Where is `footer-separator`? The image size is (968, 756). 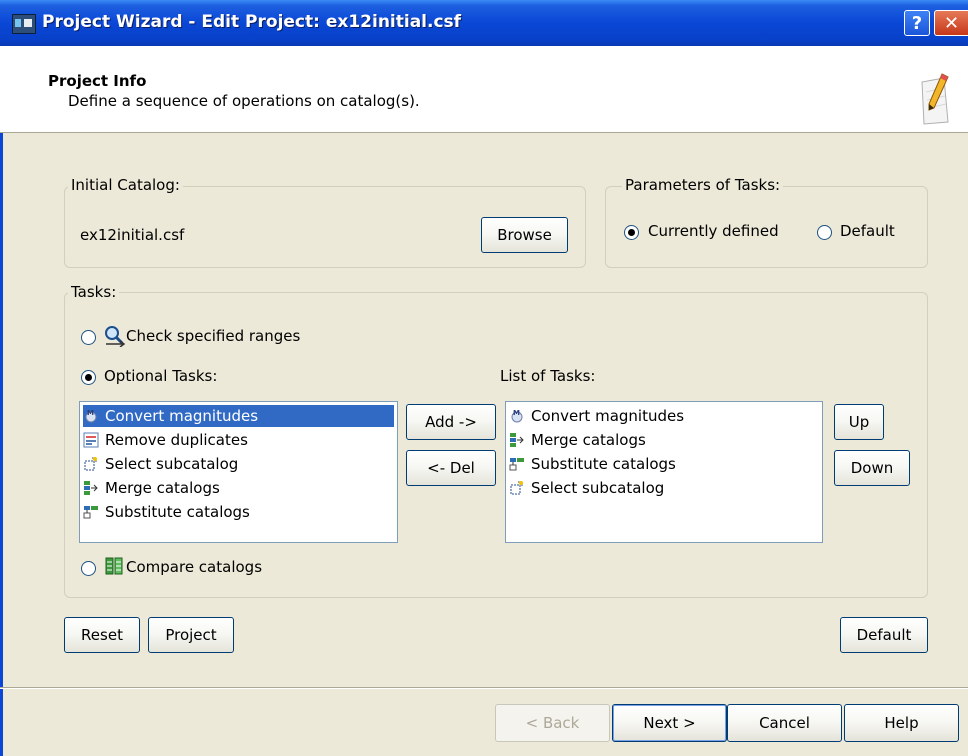
footer-separator is located at coordinates (484, 688).